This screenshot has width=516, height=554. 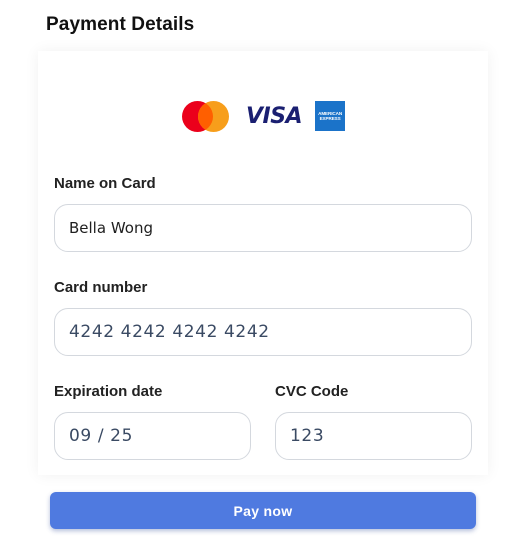 What do you see at coordinates (105, 183) in the screenshot?
I see `name-on-card-label: Name on Card` at bounding box center [105, 183].